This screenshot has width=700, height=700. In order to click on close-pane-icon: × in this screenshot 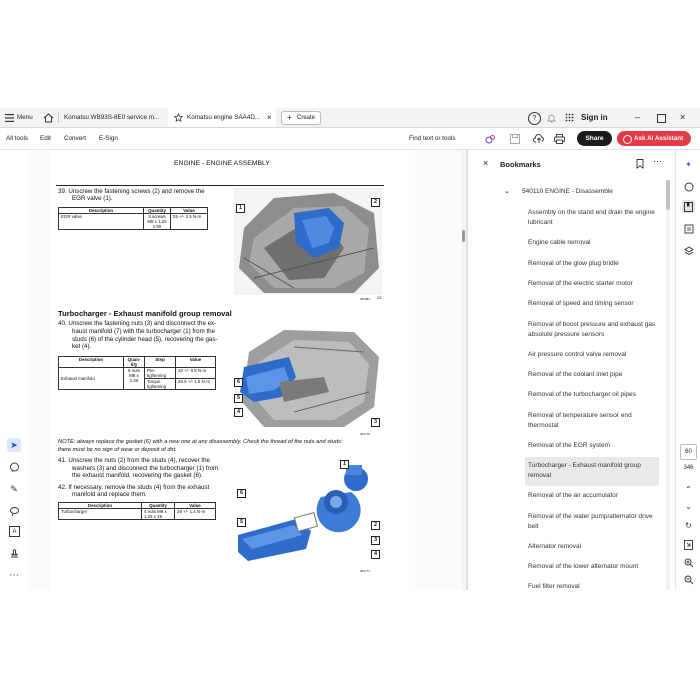, I will do `click(485, 163)`.